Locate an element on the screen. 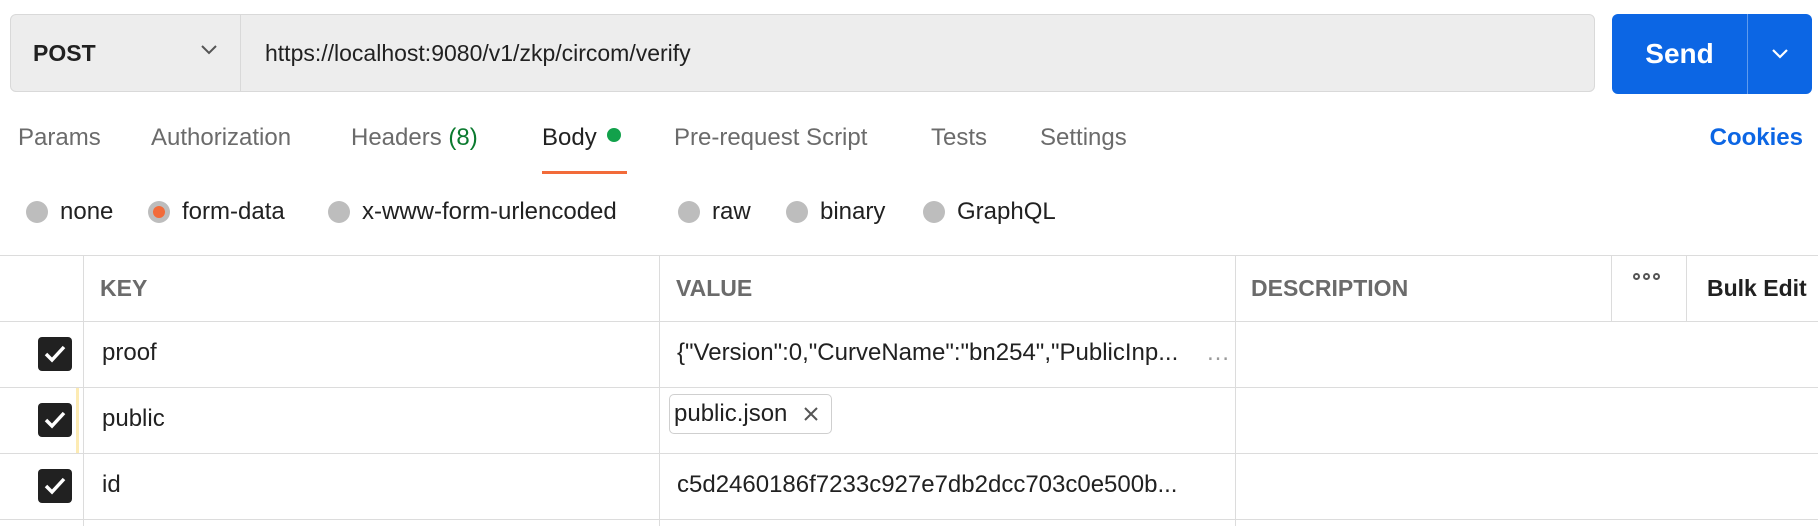 This screenshot has width=1818, height=526. radio-binary: binary is located at coordinates (835, 212).